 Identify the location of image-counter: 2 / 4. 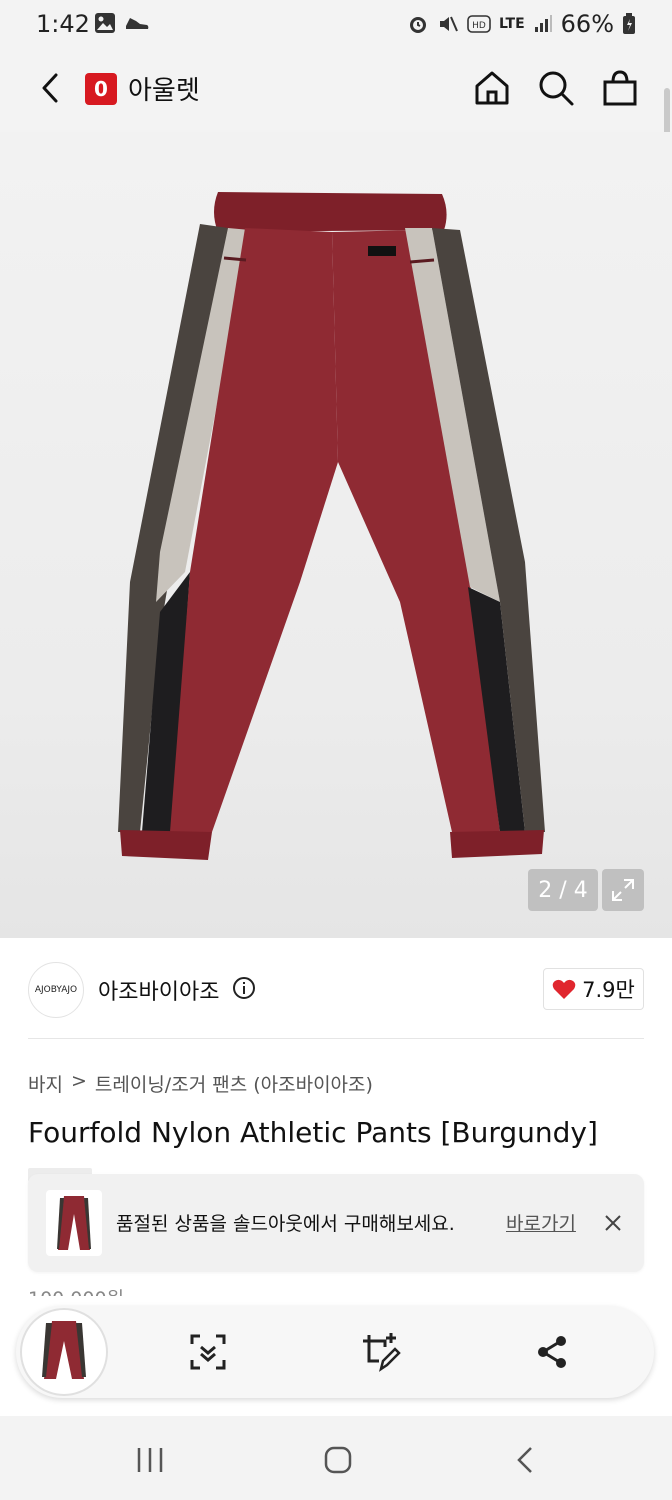
(563, 890).